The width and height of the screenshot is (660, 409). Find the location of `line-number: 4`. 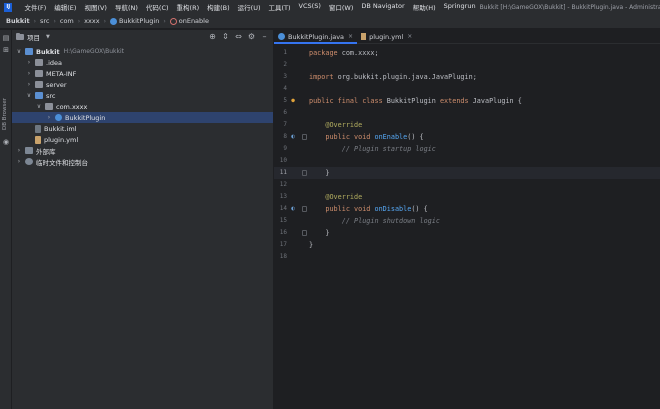

line-number: 4 is located at coordinates (285, 88).